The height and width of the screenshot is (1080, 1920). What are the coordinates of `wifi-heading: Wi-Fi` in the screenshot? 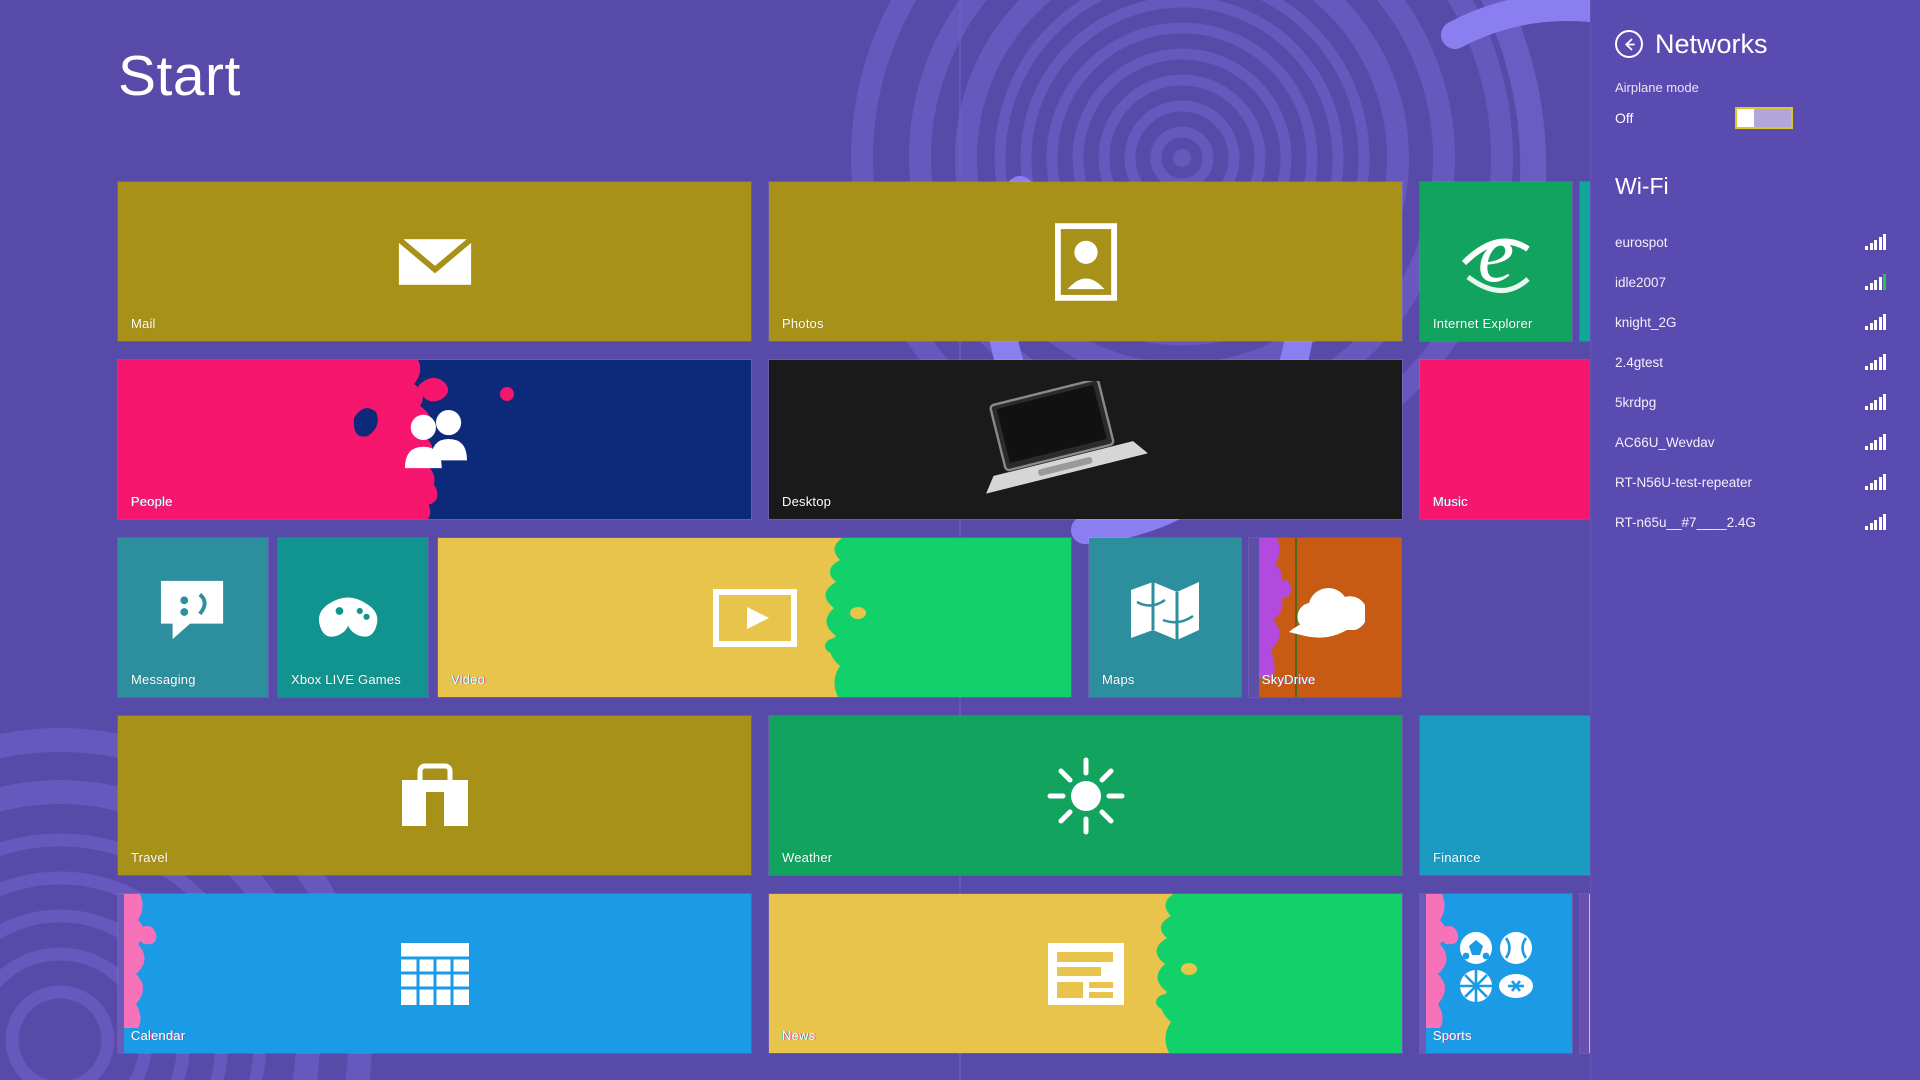 It's located at (1642, 186).